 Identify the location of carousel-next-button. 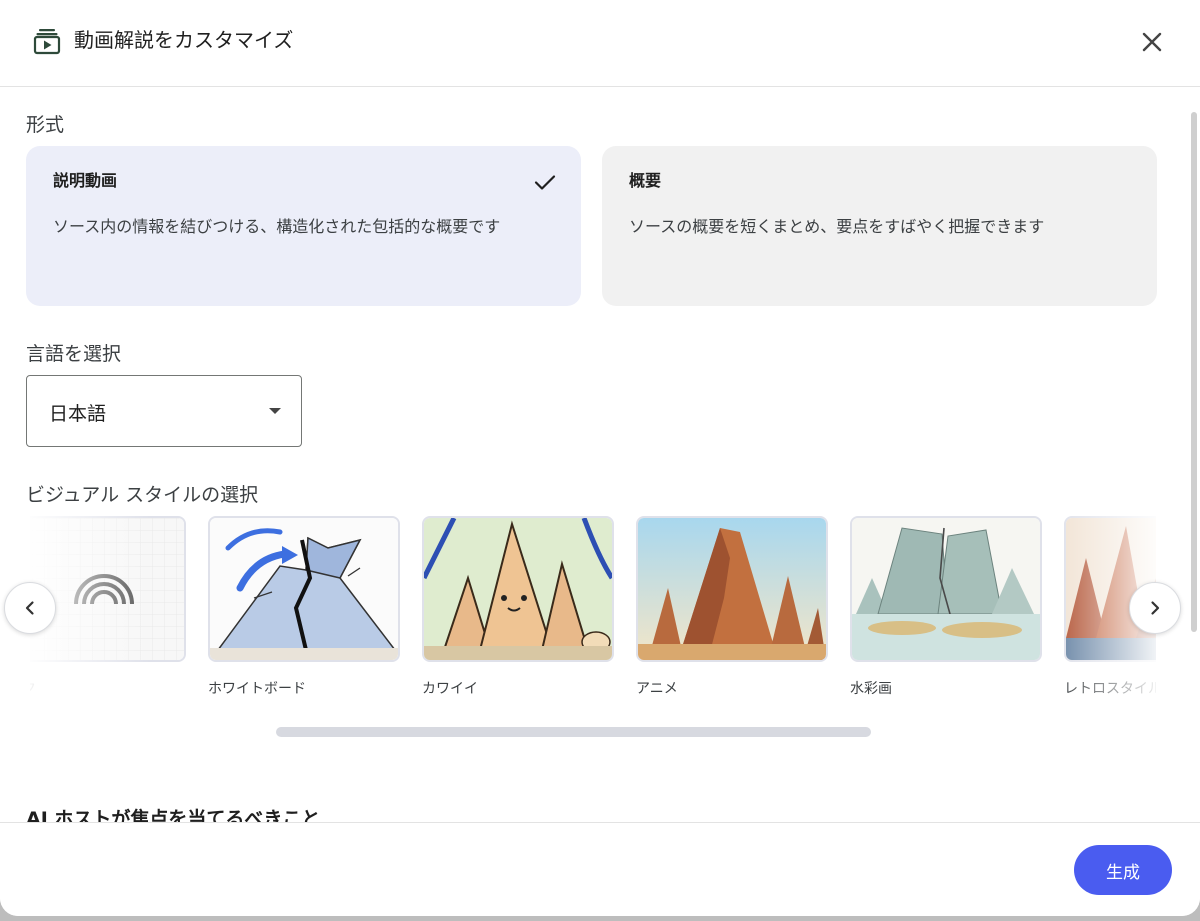
(1155, 608).